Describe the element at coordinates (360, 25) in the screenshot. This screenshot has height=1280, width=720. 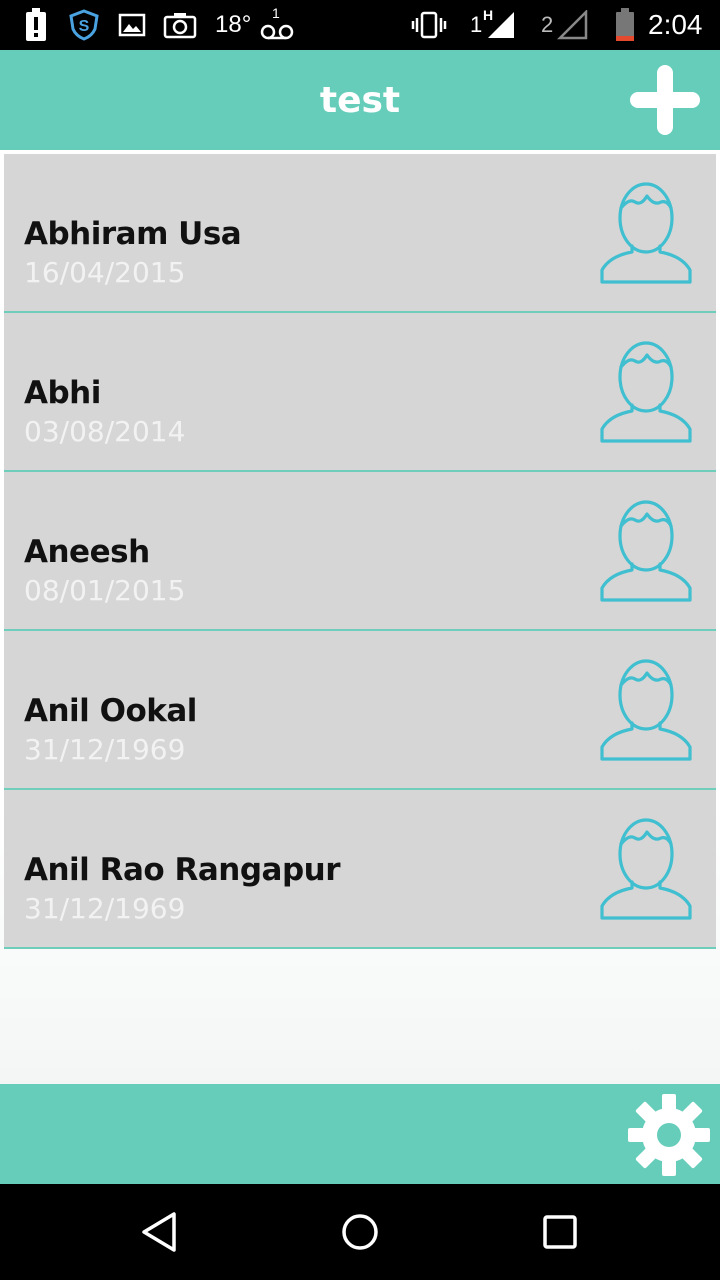
I see `status-bar: S 18° 1 1 H 2 2:04` at that location.